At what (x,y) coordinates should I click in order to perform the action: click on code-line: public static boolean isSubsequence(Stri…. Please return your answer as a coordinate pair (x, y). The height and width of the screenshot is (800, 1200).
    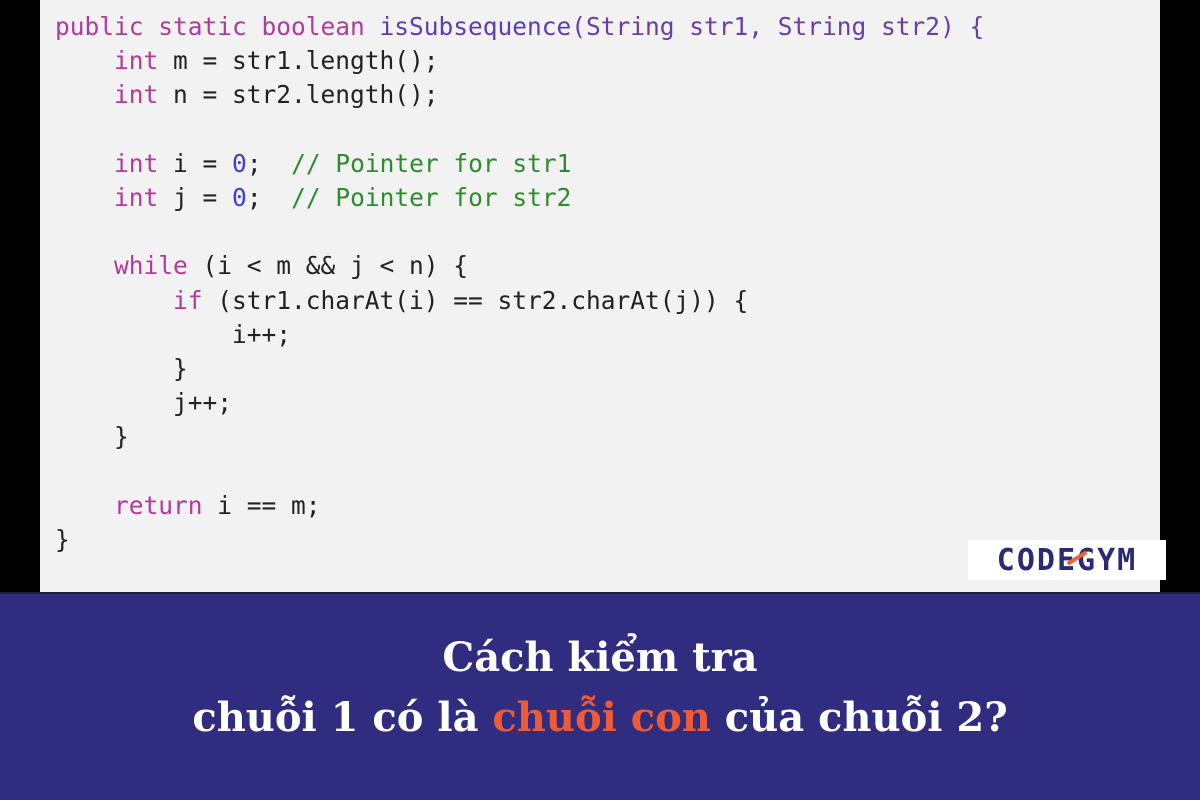
    Looking at the image, I should click on (519, 27).